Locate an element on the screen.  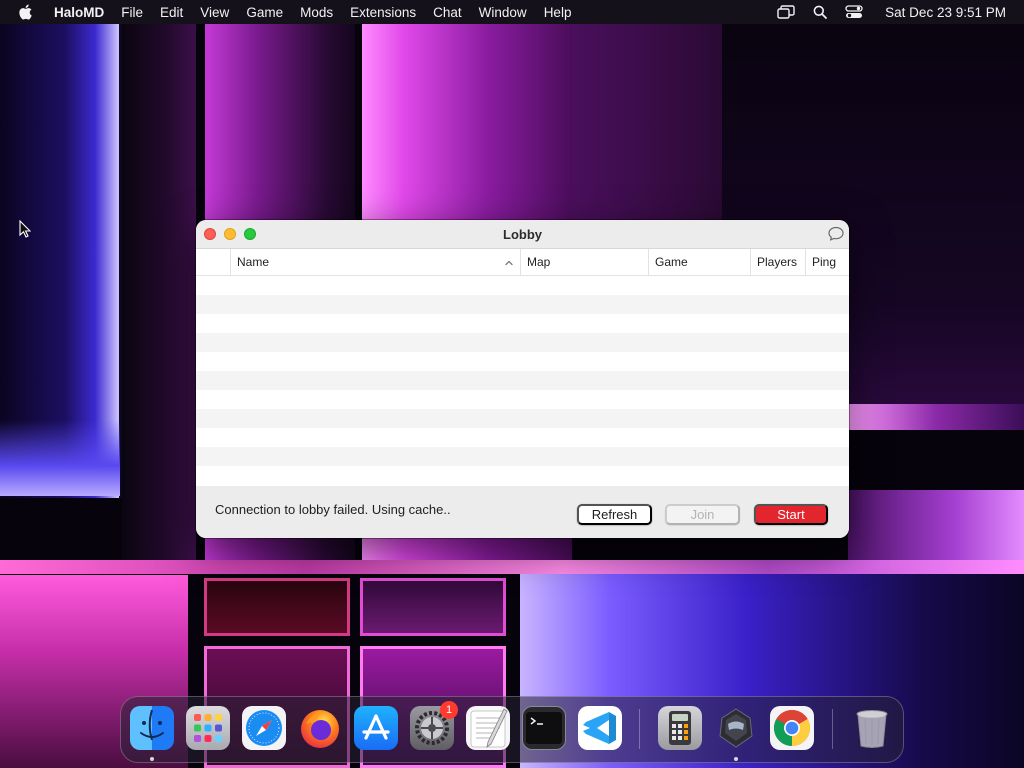
column-header-players: Players is located at coordinates (777, 262).